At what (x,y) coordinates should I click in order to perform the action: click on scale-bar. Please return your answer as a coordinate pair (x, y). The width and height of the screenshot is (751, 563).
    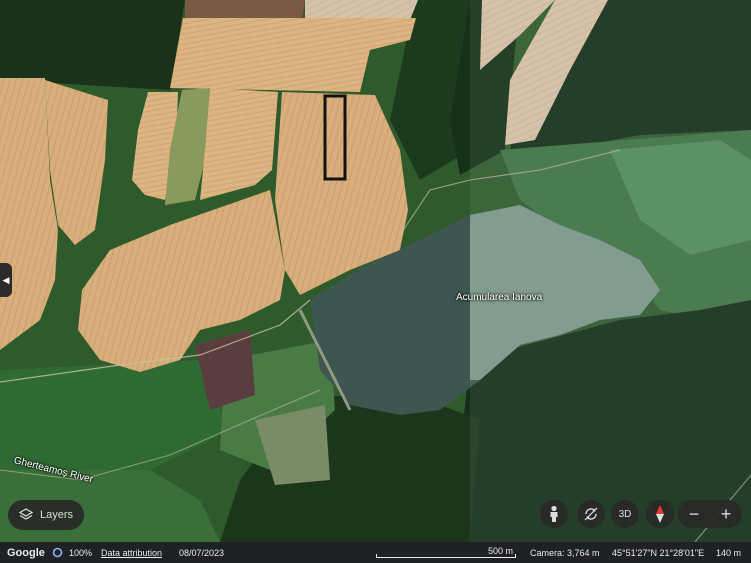
    Looking at the image, I should click on (446, 556).